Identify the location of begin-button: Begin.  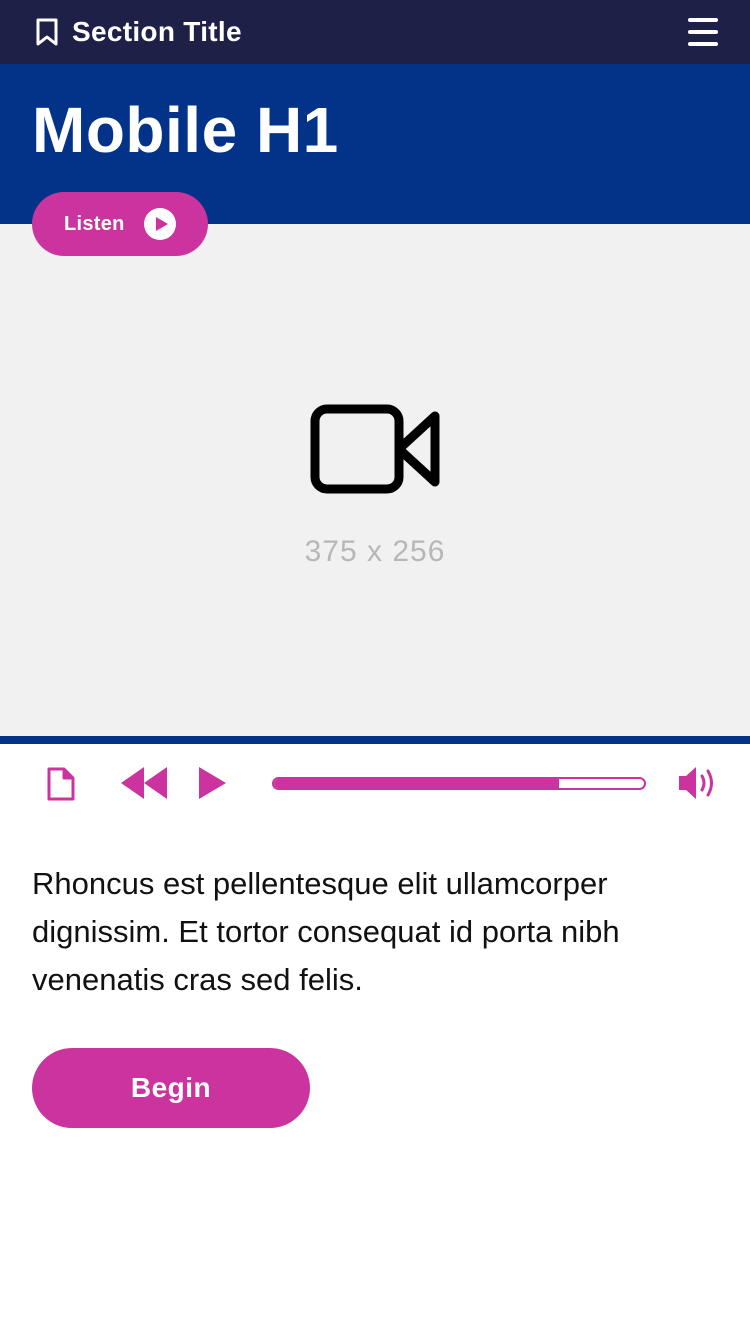
(171, 1088).